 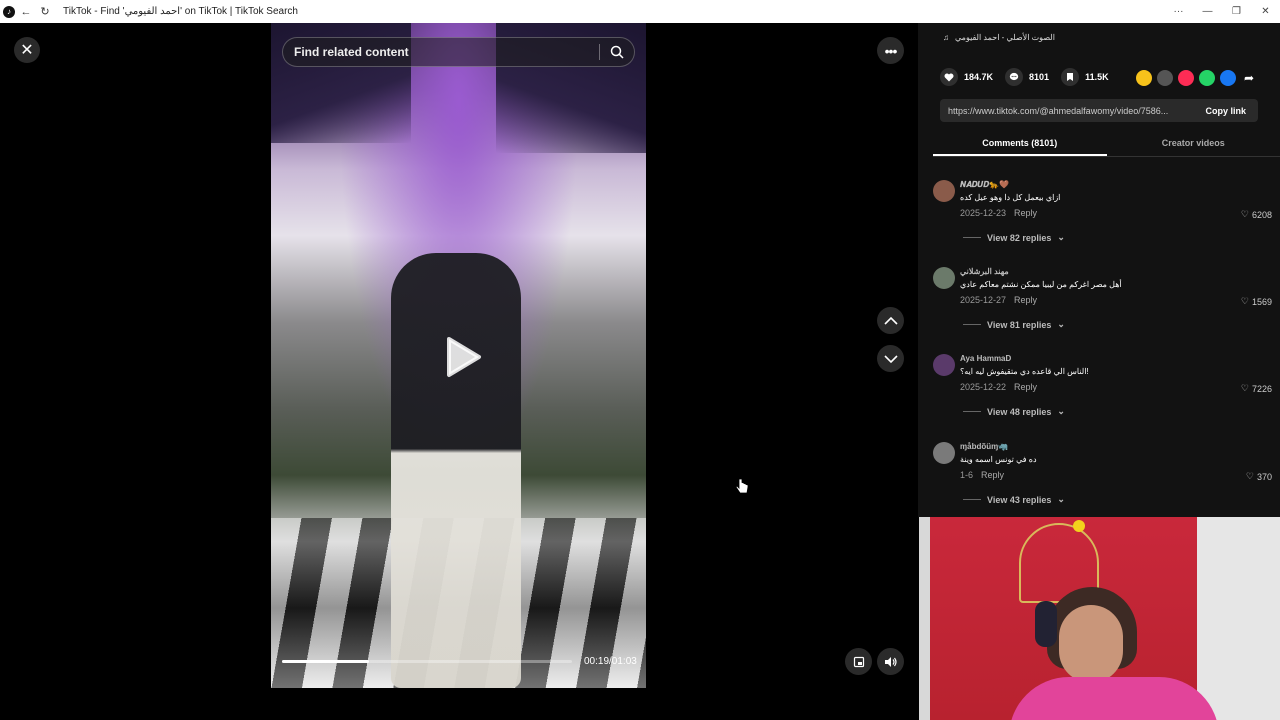 What do you see at coordinates (1249, 78) in the screenshot?
I see `share-arrow-icon: ➦` at bounding box center [1249, 78].